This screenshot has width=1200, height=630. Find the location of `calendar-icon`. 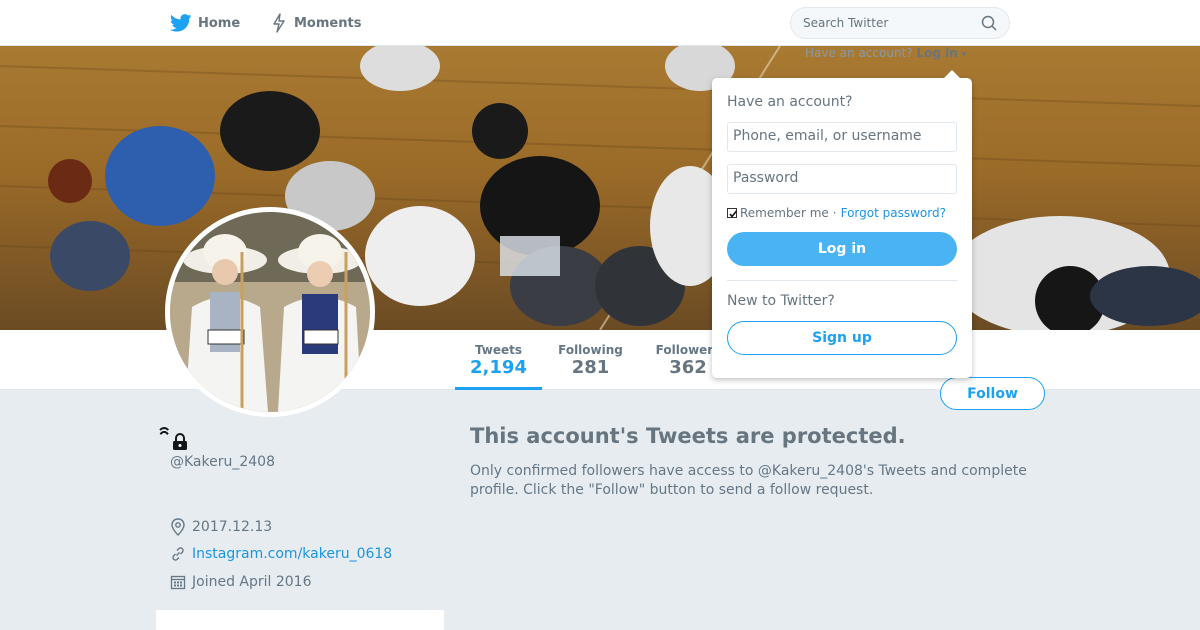

calendar-icon is located at coordinates (178, 582).